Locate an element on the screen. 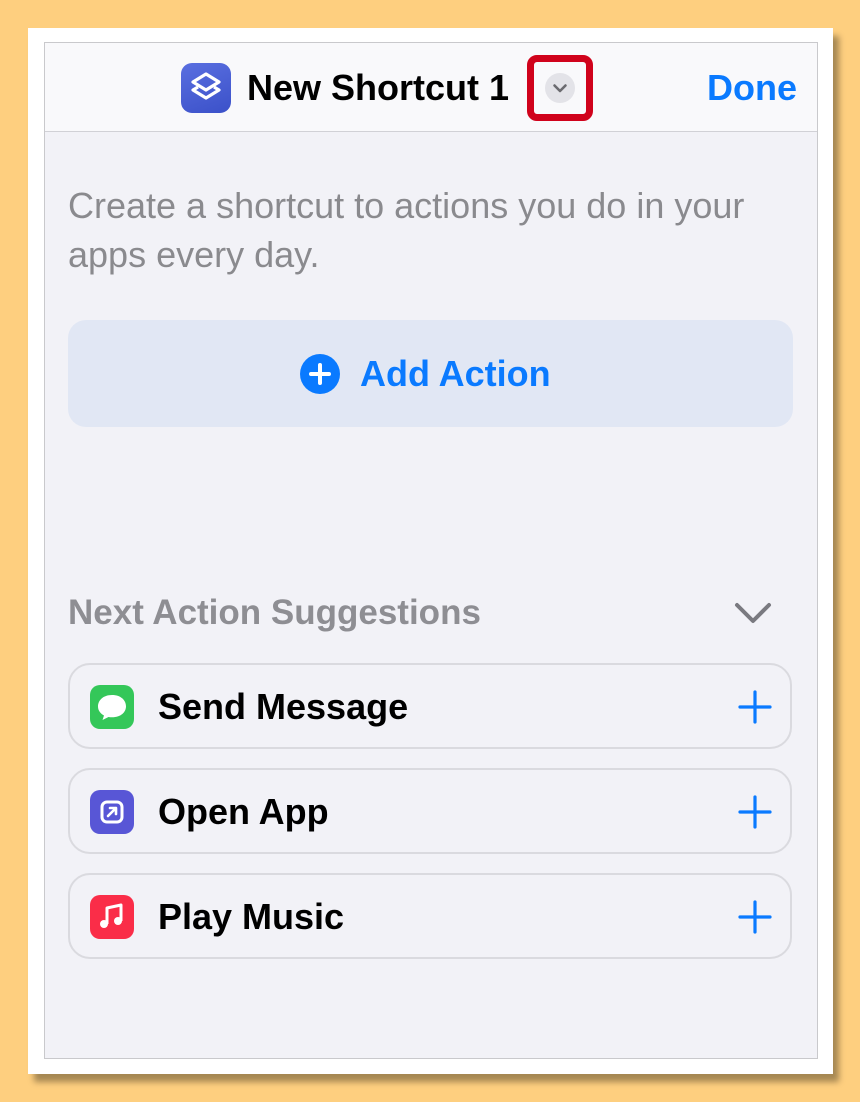  suggestion-open-app: Open App is located at coordinates (430, 811).